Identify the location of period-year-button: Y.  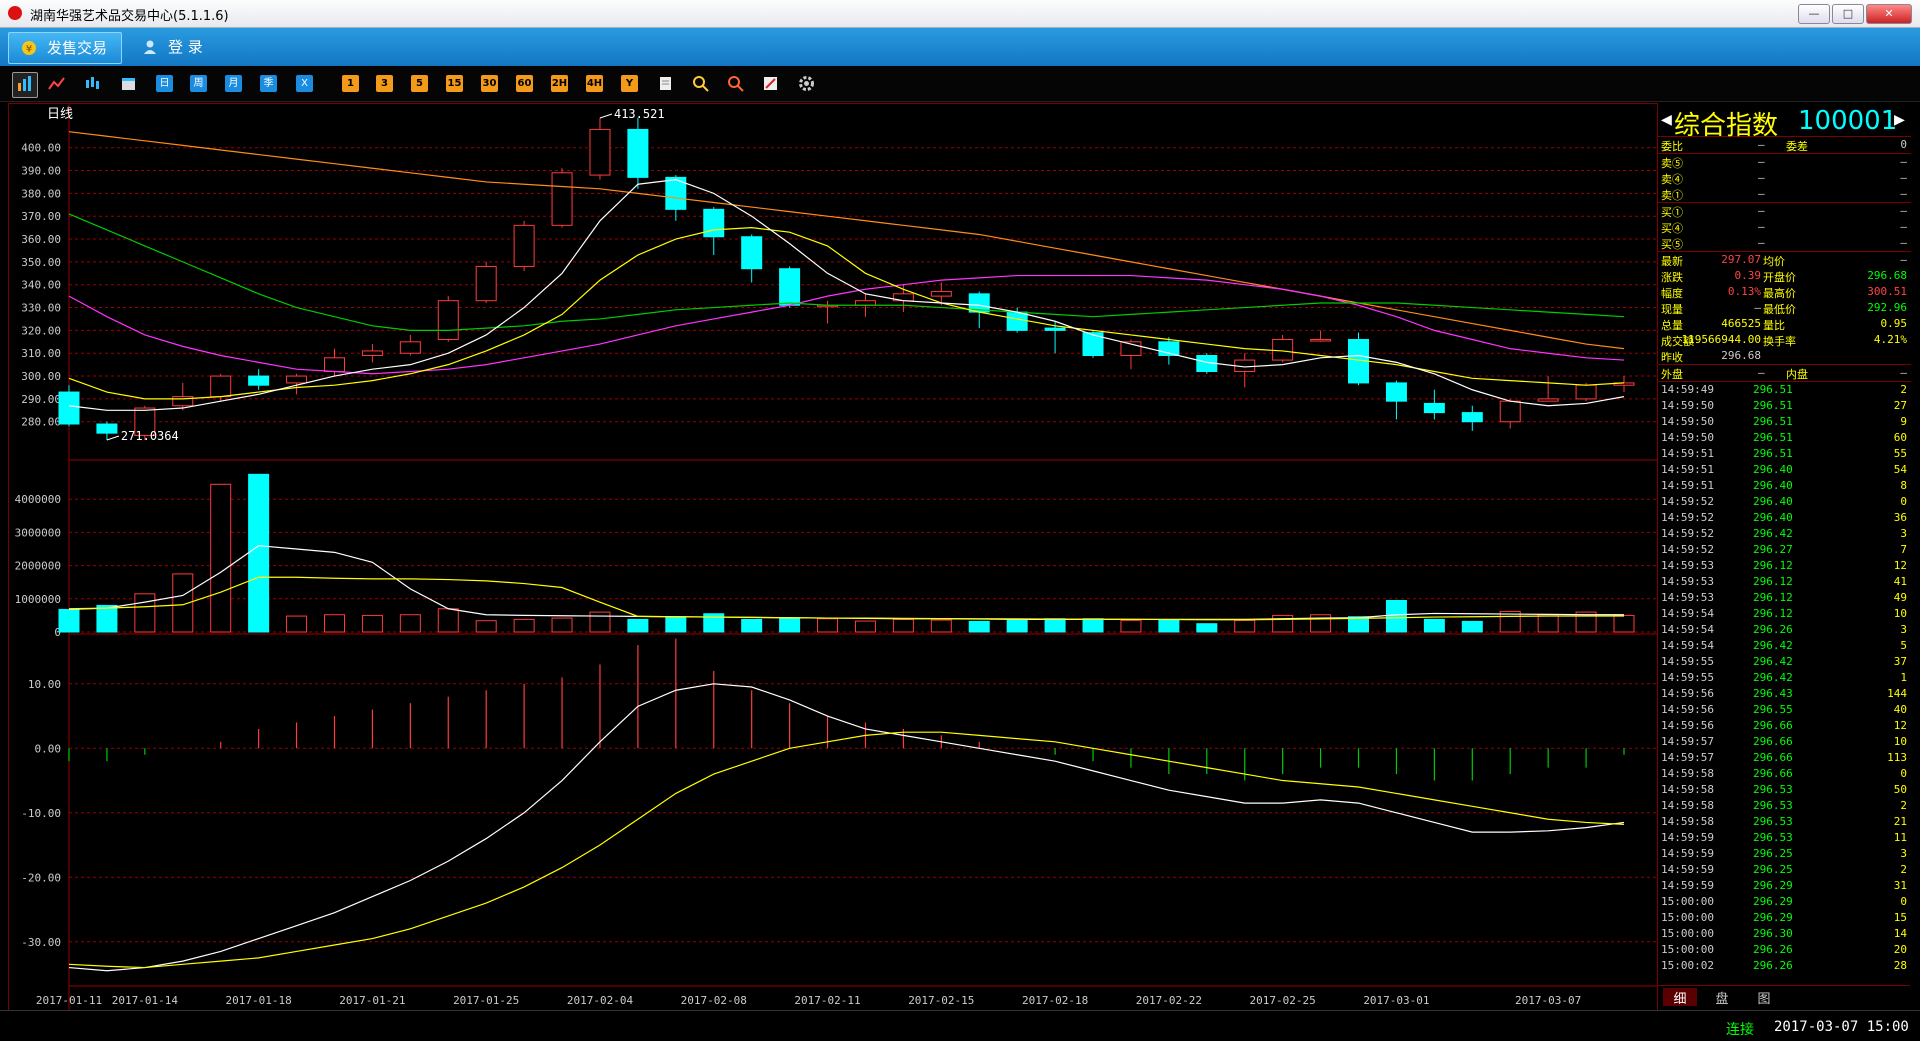
(629, 83).